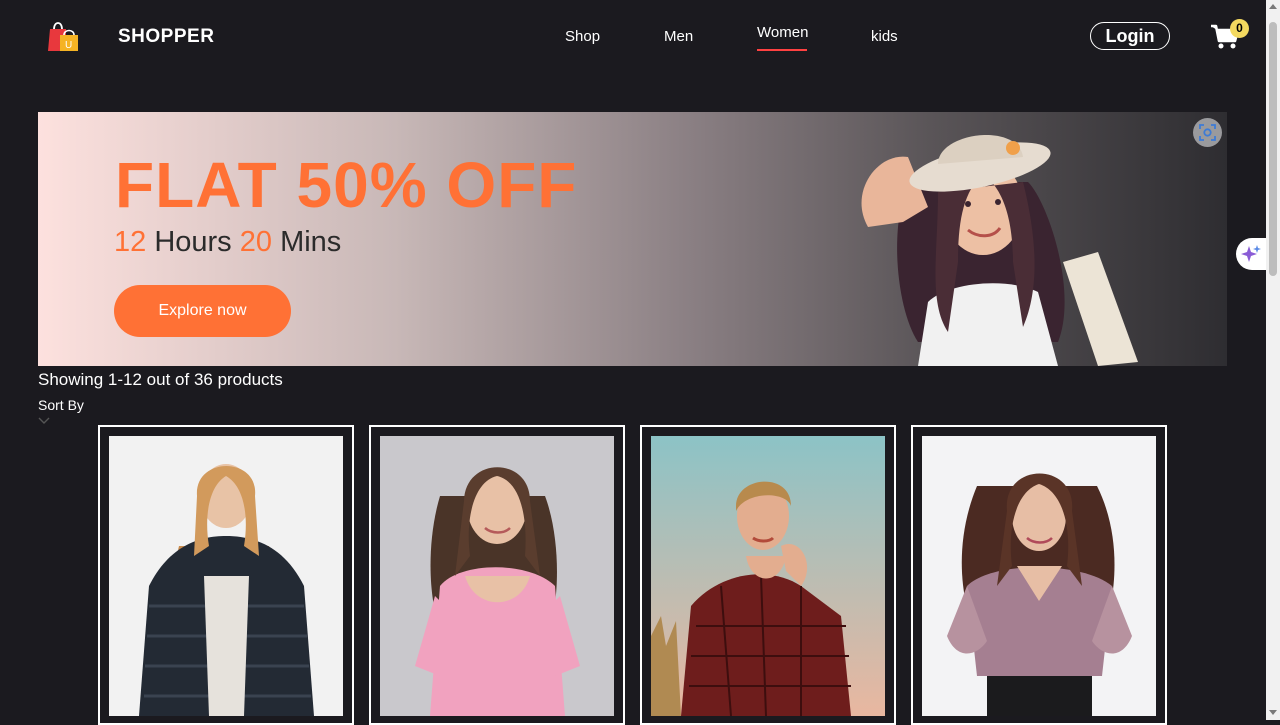  Describe the element at coordinates (68, 45) in the screenshot. I see `svg-text: U` at that location.